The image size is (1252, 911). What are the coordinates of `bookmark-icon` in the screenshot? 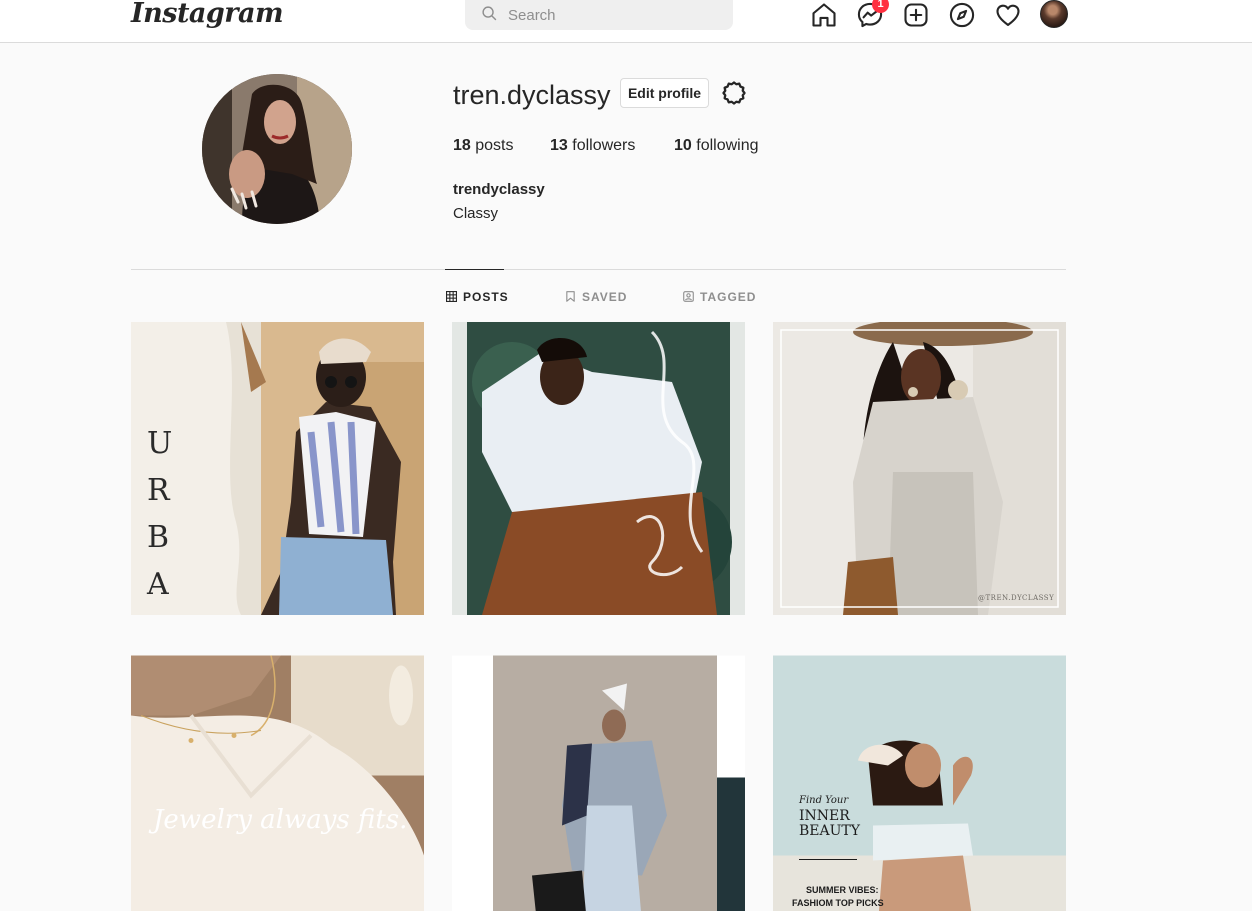 It's located at (570, 296).